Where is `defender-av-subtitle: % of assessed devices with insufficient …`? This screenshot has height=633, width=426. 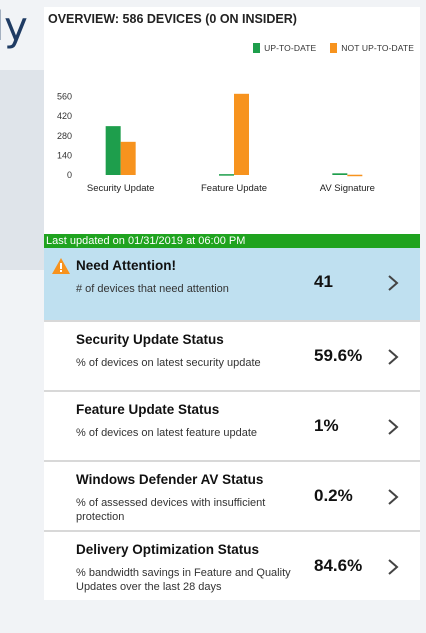
defender-av-subtitle: % of assessed devices with insufficient … is located at coordinates (171, 510).